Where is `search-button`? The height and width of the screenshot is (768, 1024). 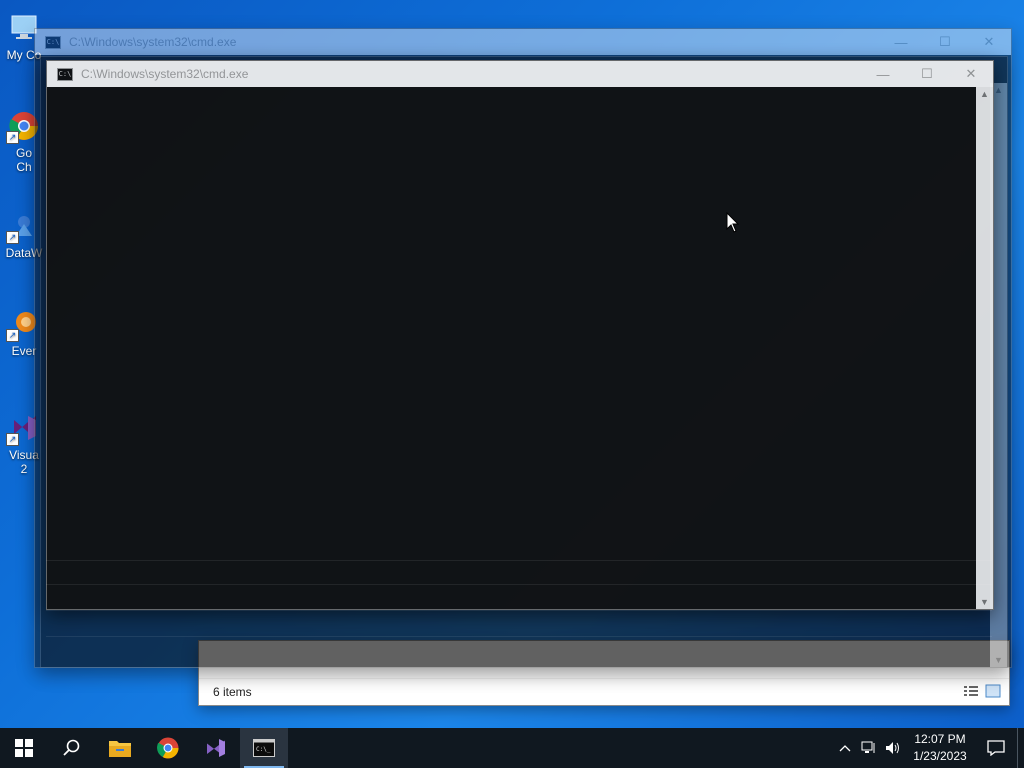 search-button is located at coordinates (72, 748).